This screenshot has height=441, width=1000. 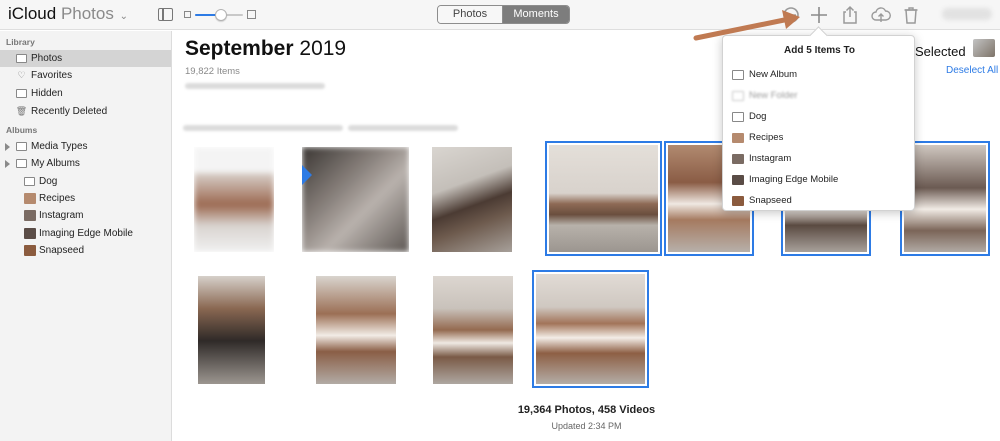 What do you see at coordinates (738, 180) in the screenshot?
I see `imaging-edge-album-thumb` at bounding box center [738, 180].